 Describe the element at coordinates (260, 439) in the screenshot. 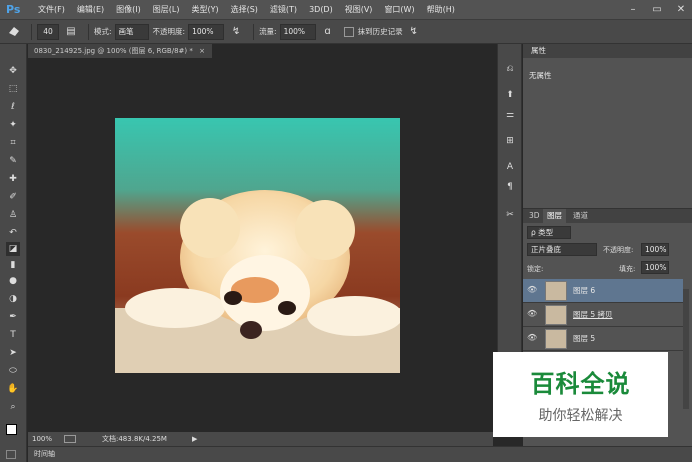

I see `status-bar: 100% 文档:483.8K/4.25M ▶` at that location.